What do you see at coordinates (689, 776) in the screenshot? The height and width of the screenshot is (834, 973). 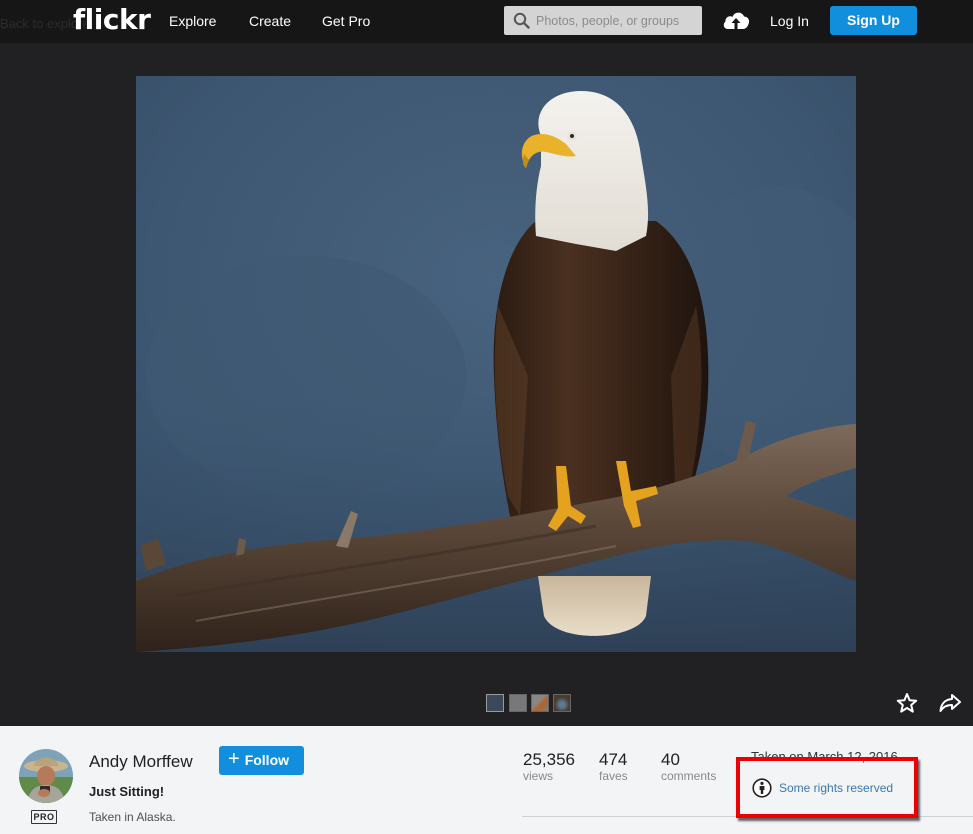 I see `comments-label: comments` at bounding box center [689, 776].